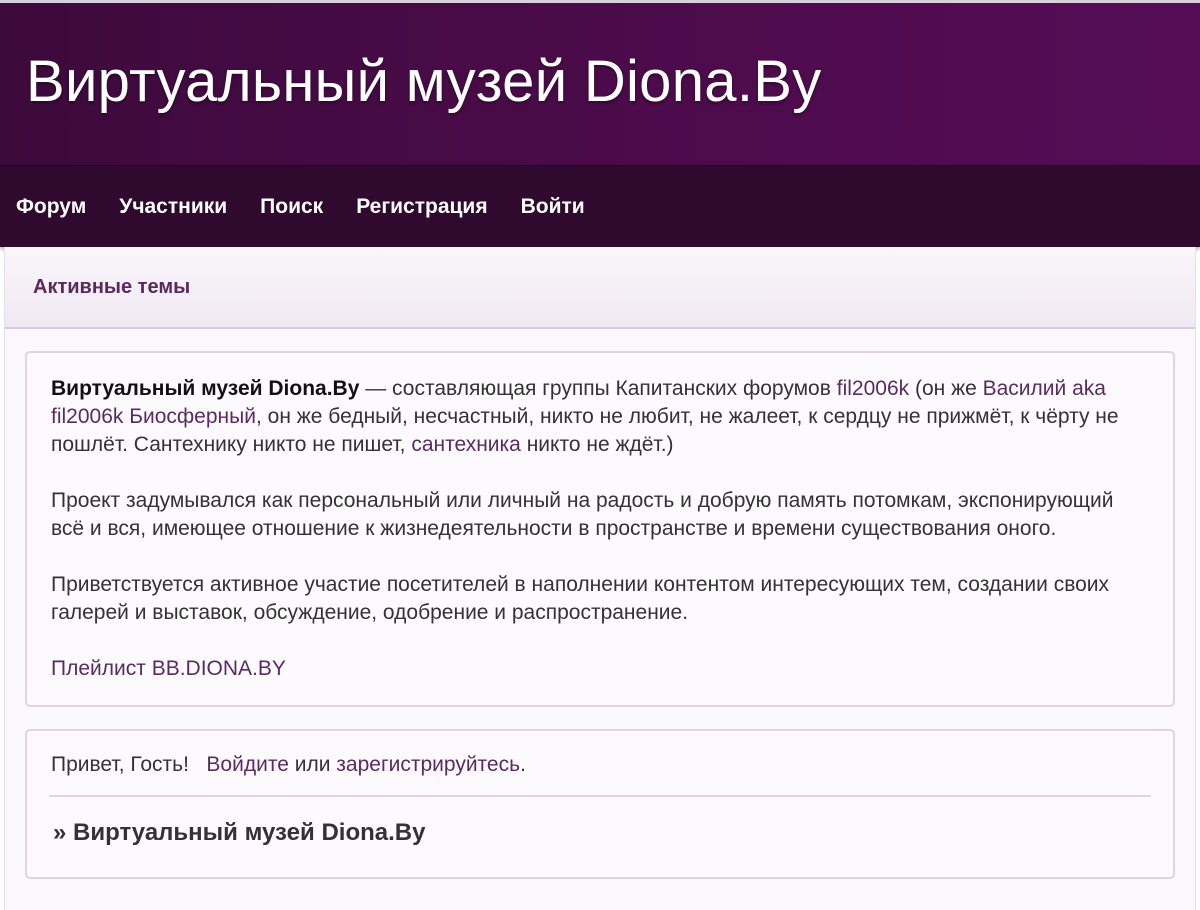 Image resolution: width=1200 pixels, height=910 pixels. Describe the element at coordinates (428, 764) in the screenshot. I see `guest-register-link: зарегистрируйтесь` at that location.